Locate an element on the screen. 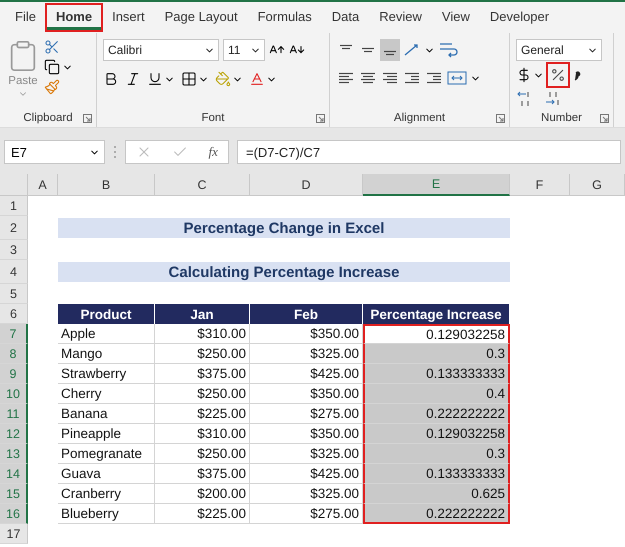 This screenshot has height=547, width=625. table-cell: $200.00 is located at coordinates (202, 494).